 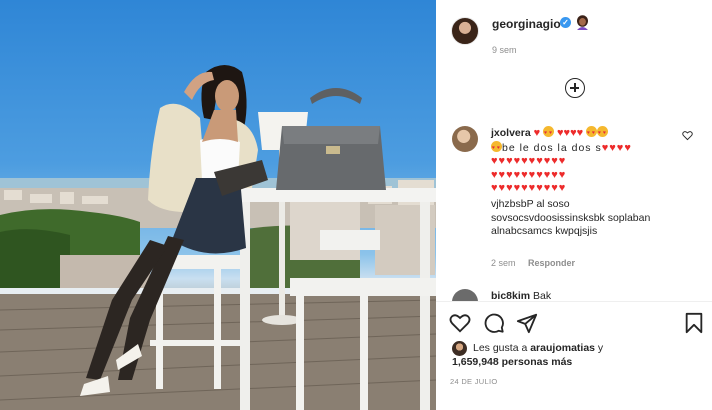 What do you see at coordinates (574, 294) in the screenshot?
I see `comment-item: bic8kim Bak` at bounding box center [574, 294].